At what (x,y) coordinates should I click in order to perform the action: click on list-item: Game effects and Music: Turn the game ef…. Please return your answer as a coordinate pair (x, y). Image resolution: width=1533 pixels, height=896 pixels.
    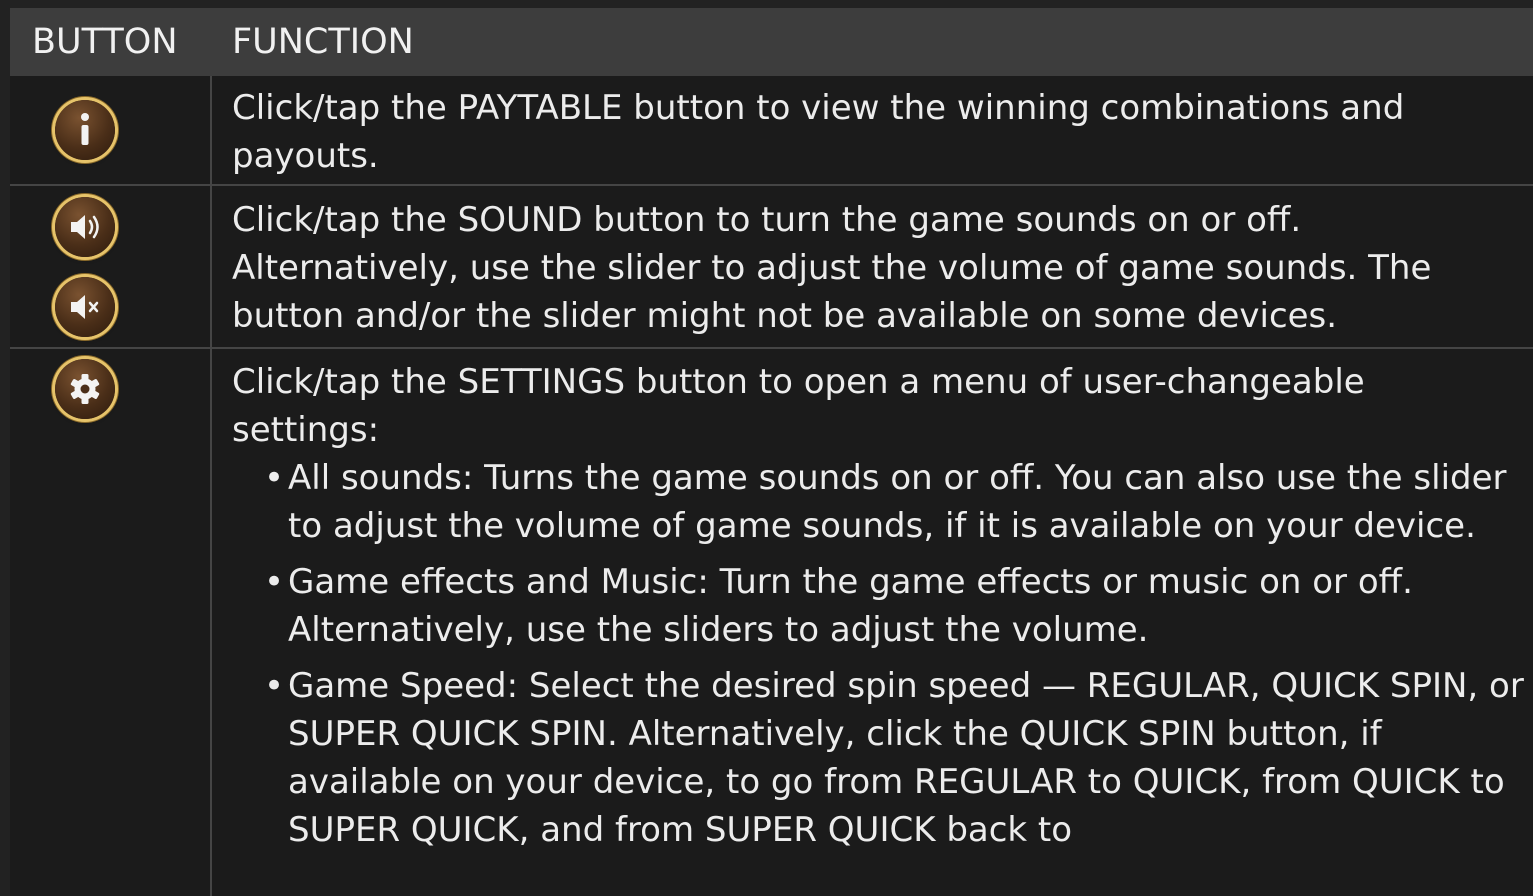
    Looking at the image, I should click on (895, 606).